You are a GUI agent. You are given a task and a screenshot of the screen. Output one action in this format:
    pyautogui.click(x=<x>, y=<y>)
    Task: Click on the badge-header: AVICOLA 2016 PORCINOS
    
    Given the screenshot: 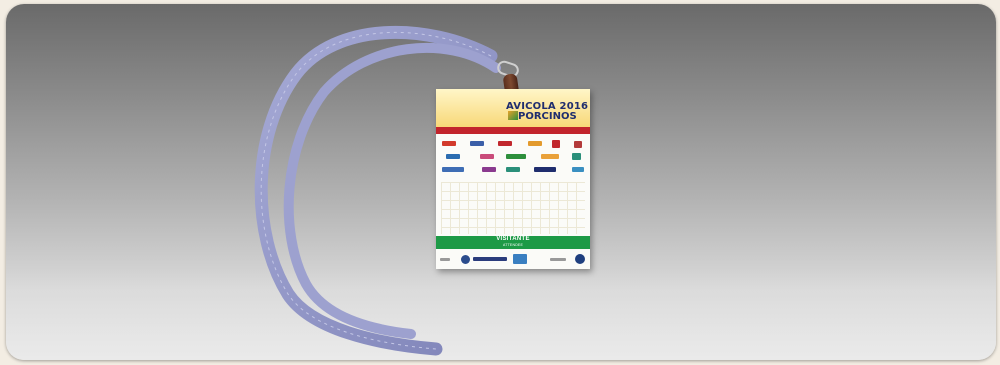 What is the action you would take?
    pyautogui.click(x=513, y=108)
    